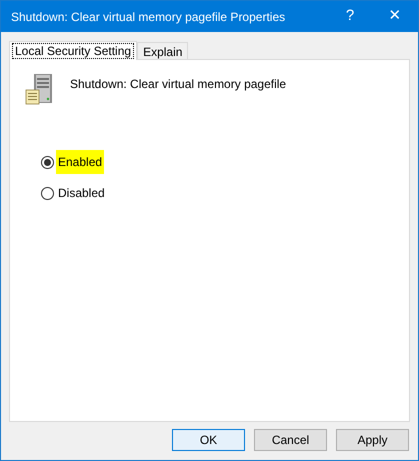 This screenshot has width=419, height=461. Describe the element at coordinates (162, 50) in the screenshot. I see `tab: Explain` at that location.